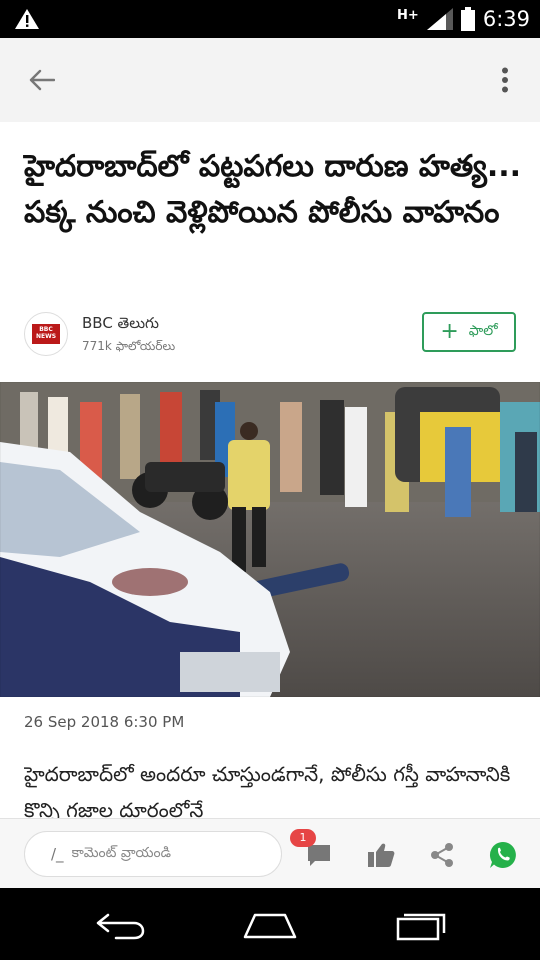 This screenshot has width=540, height=960. I want to click on whatsapp-share-button, so click(503, 855).